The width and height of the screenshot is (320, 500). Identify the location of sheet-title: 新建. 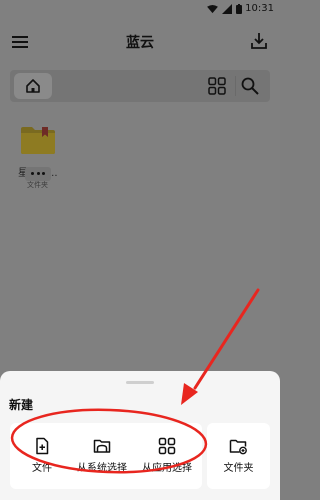
(21, 405).